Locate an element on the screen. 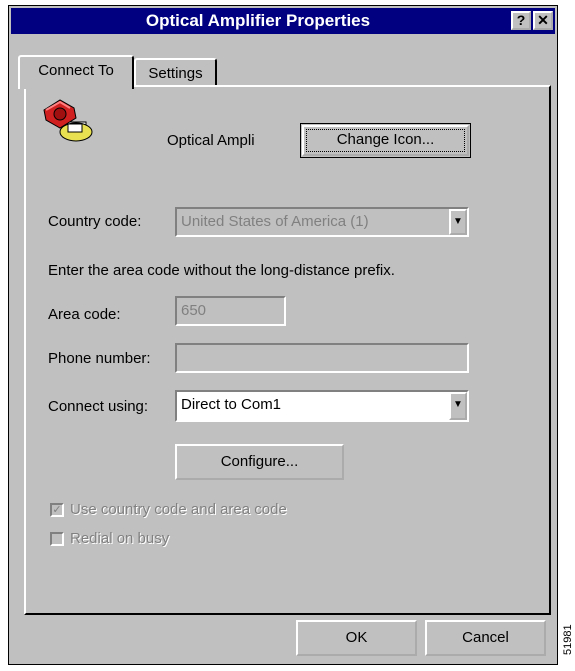  window-title: Optical Amplifier Properties is located at coordinates (258, 20).